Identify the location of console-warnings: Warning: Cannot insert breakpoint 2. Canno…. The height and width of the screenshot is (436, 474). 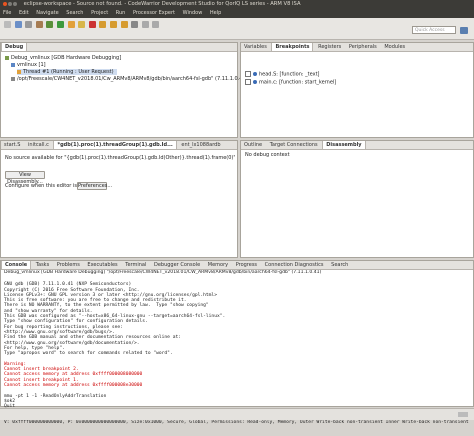
(236, 375).